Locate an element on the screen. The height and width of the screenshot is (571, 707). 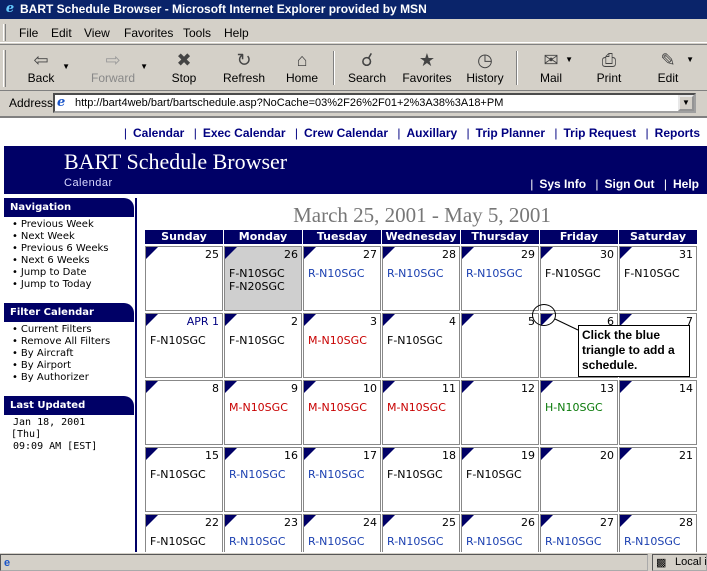
menu-tools: Tools is located at coordinates (197, 33).